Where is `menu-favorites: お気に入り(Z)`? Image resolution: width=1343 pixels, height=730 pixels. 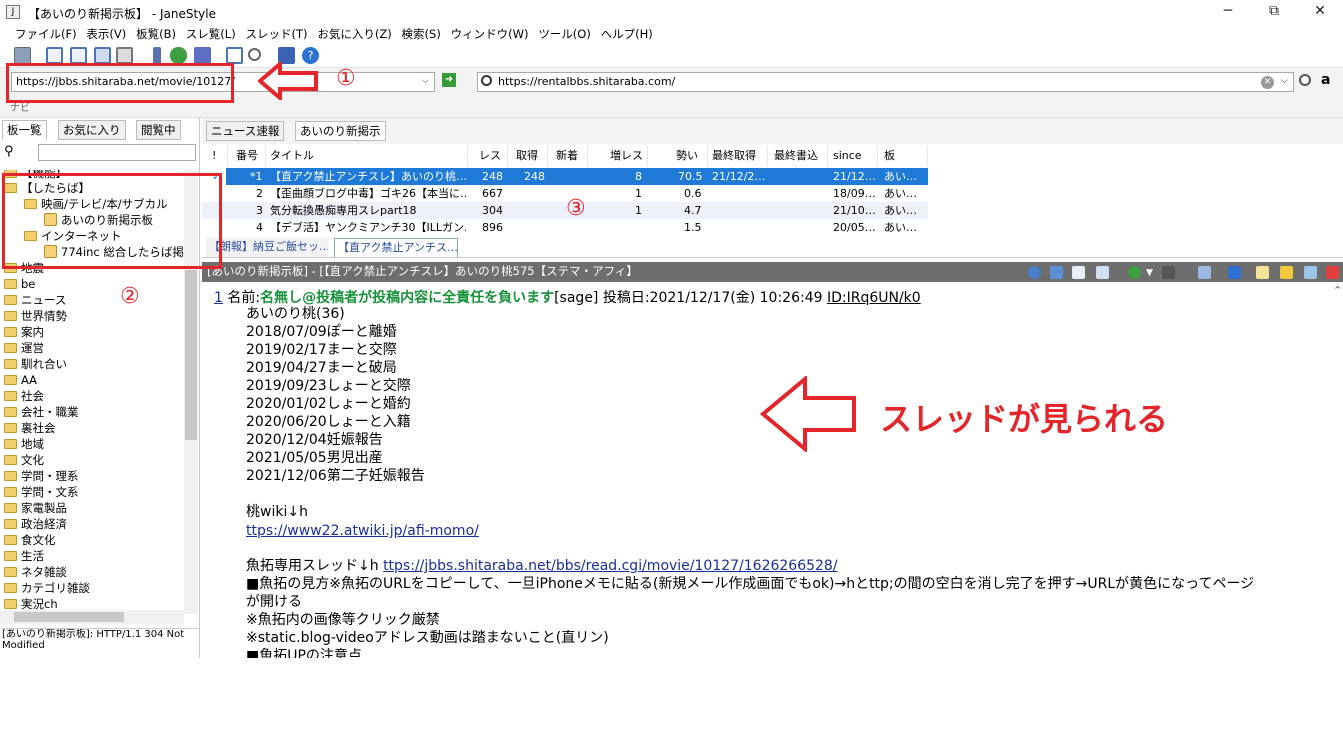 menu-favorites: お気に入り(Z) is located at coordinates (354, 32).